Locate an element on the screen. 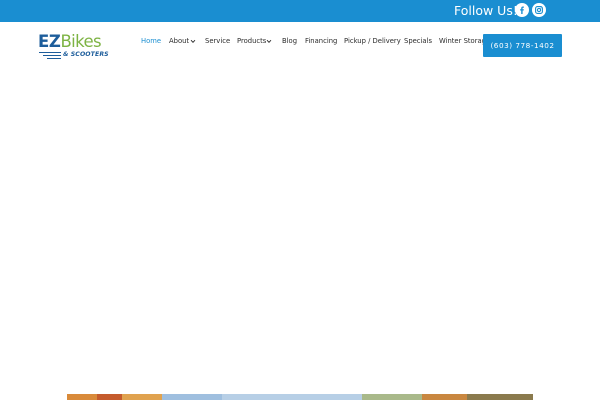  nav-item-label: Service is located at coordinates (218, 41).